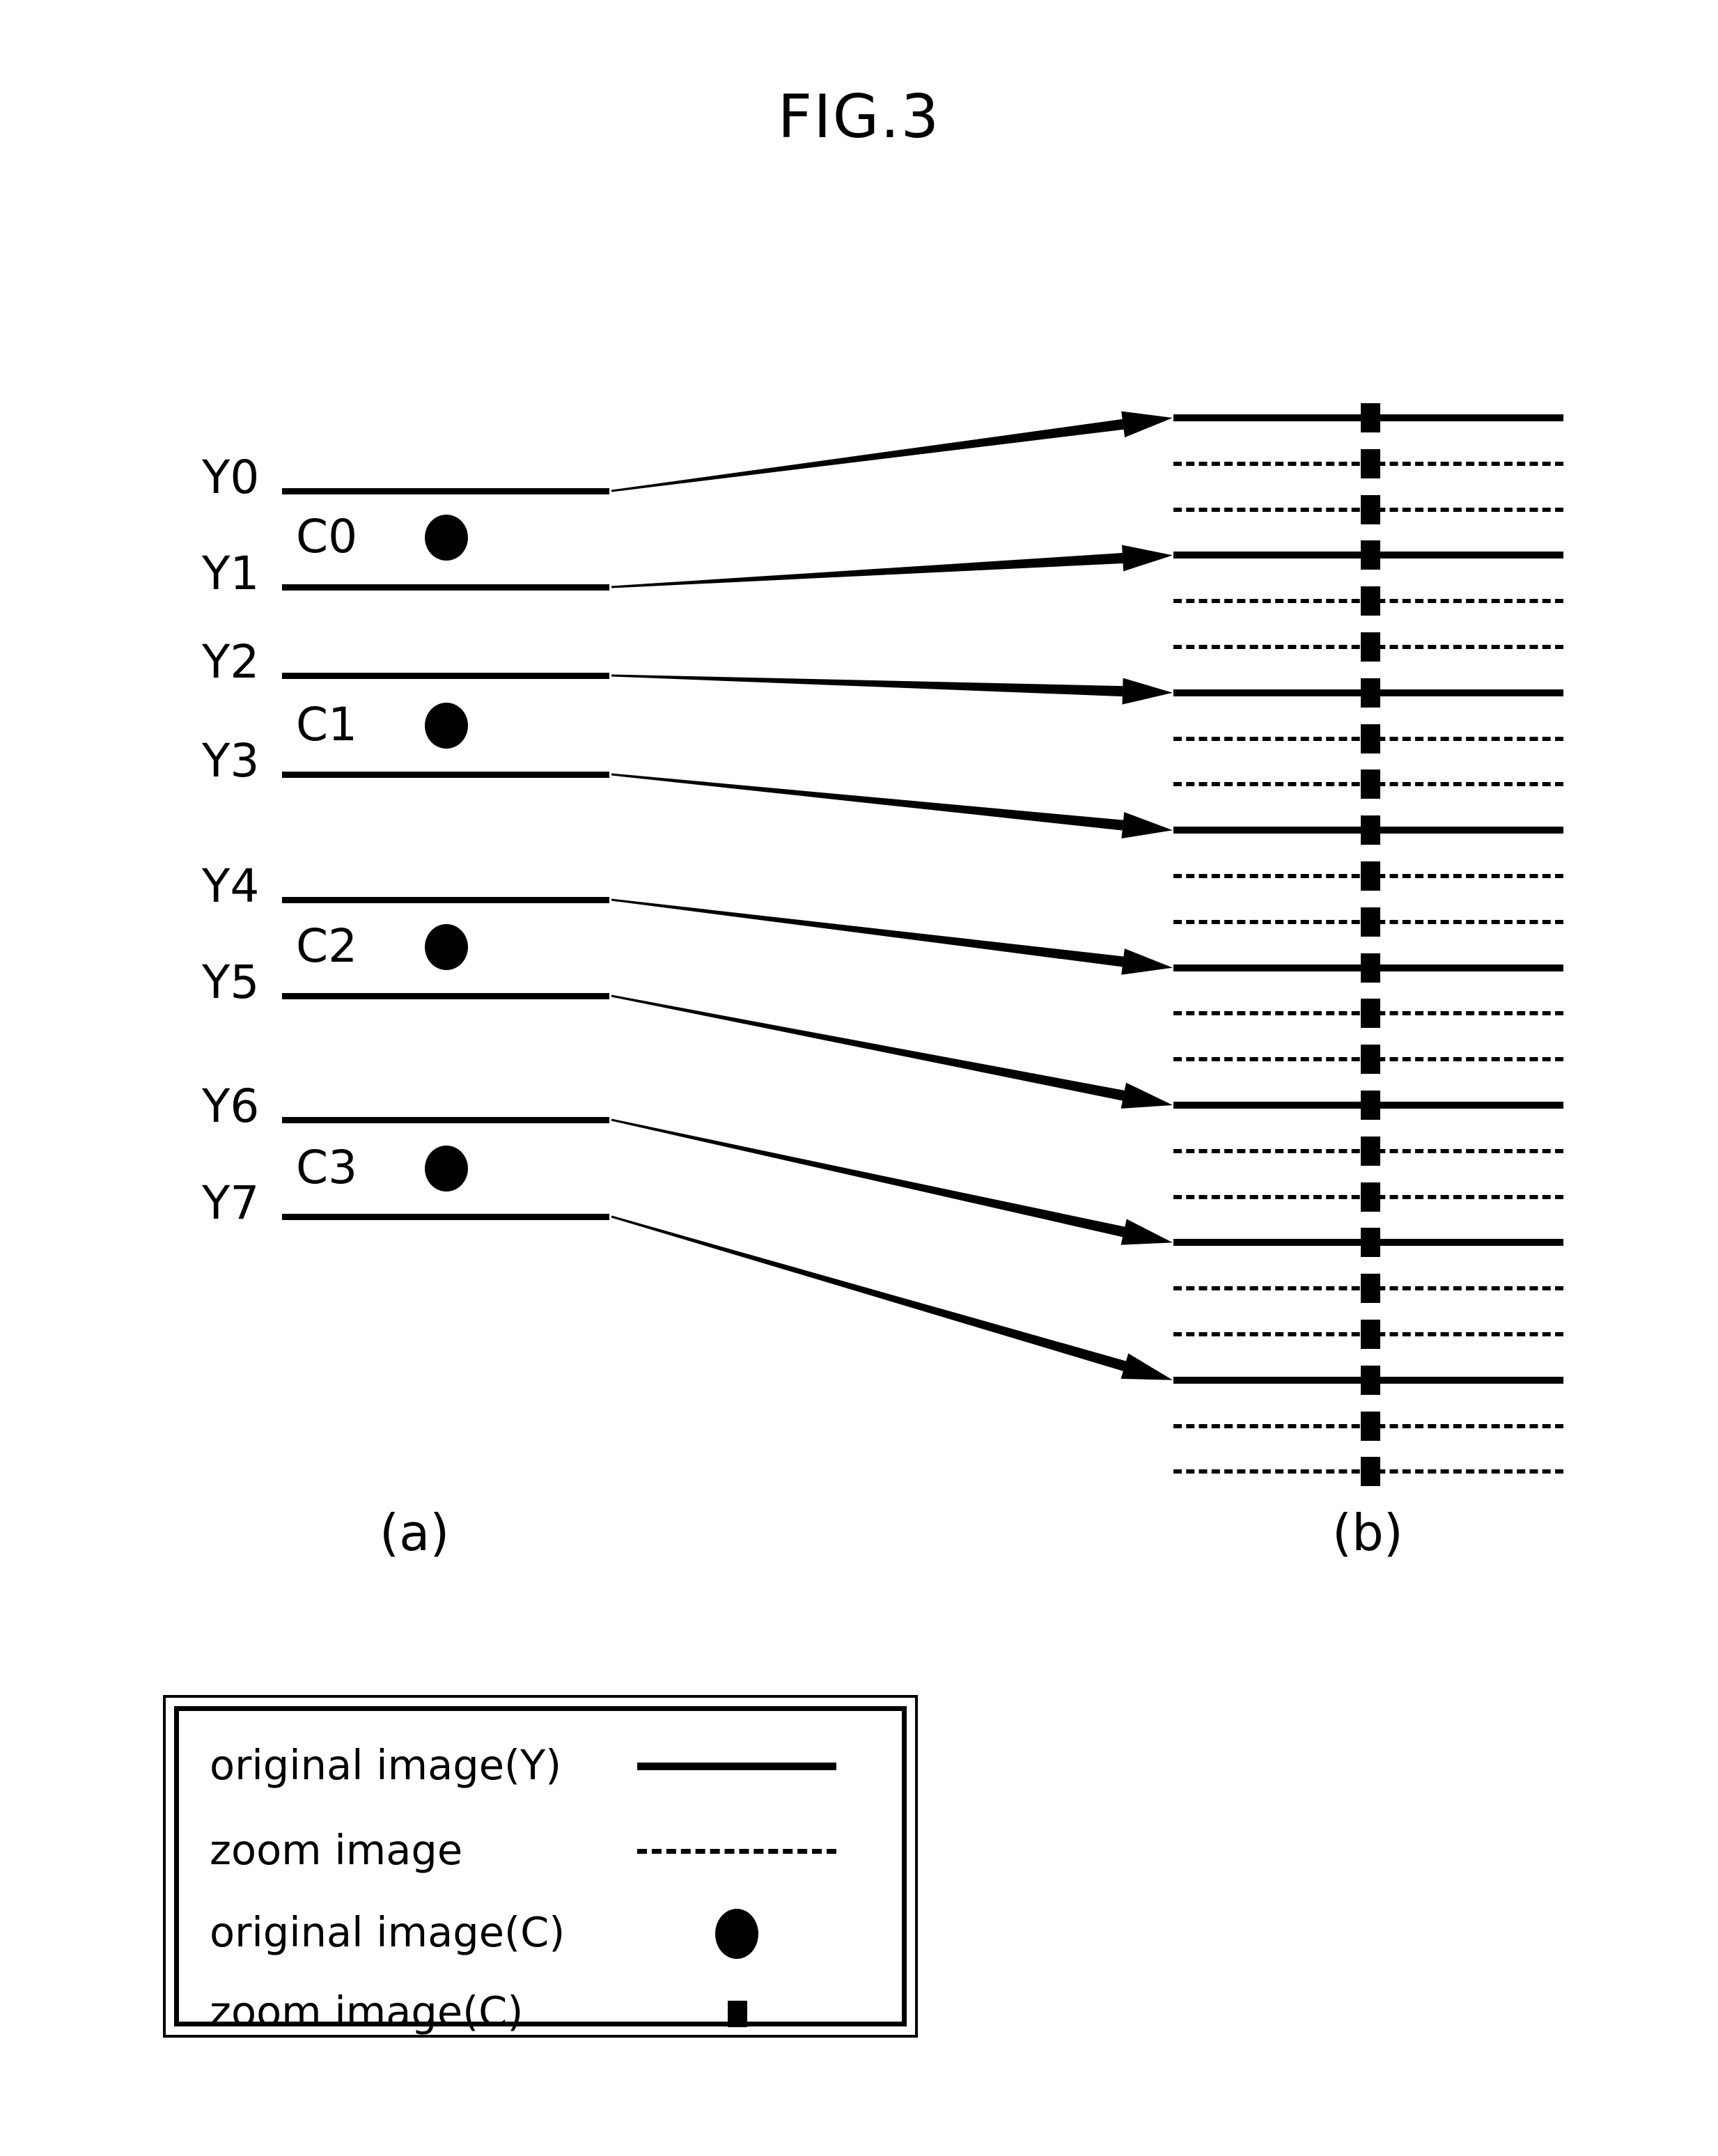  Describe the element at coordinates (736, 1766) in the screenshot. I see `legend-solid-line-icon` at that location.